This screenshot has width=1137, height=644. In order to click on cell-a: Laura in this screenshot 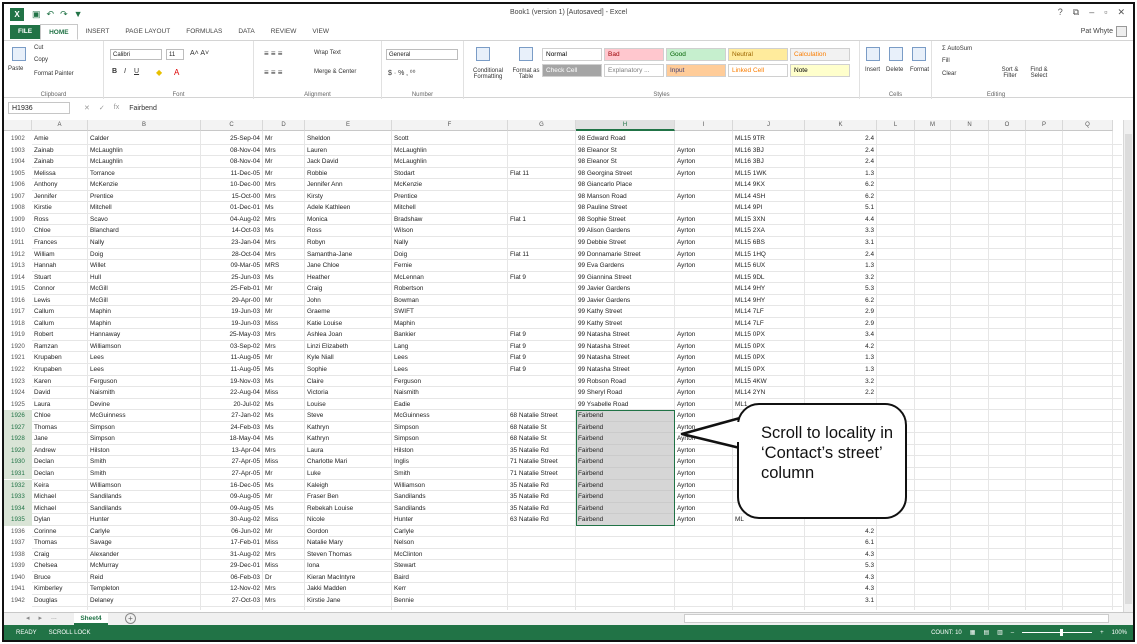, I will do `click(60, 405)`.